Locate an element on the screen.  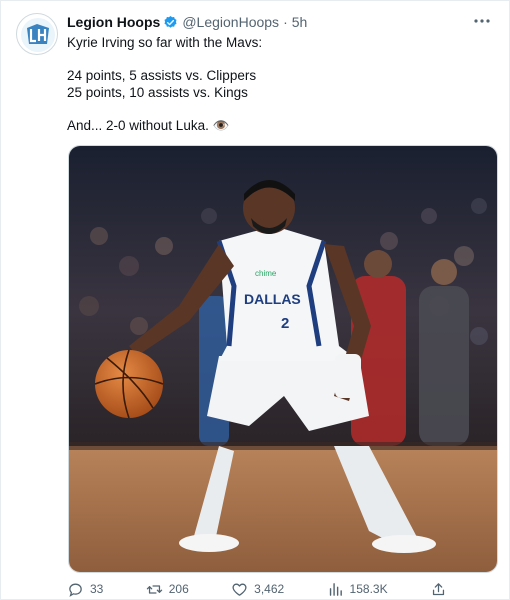
jersey-number: 2 is located at coordinates (285, 323).